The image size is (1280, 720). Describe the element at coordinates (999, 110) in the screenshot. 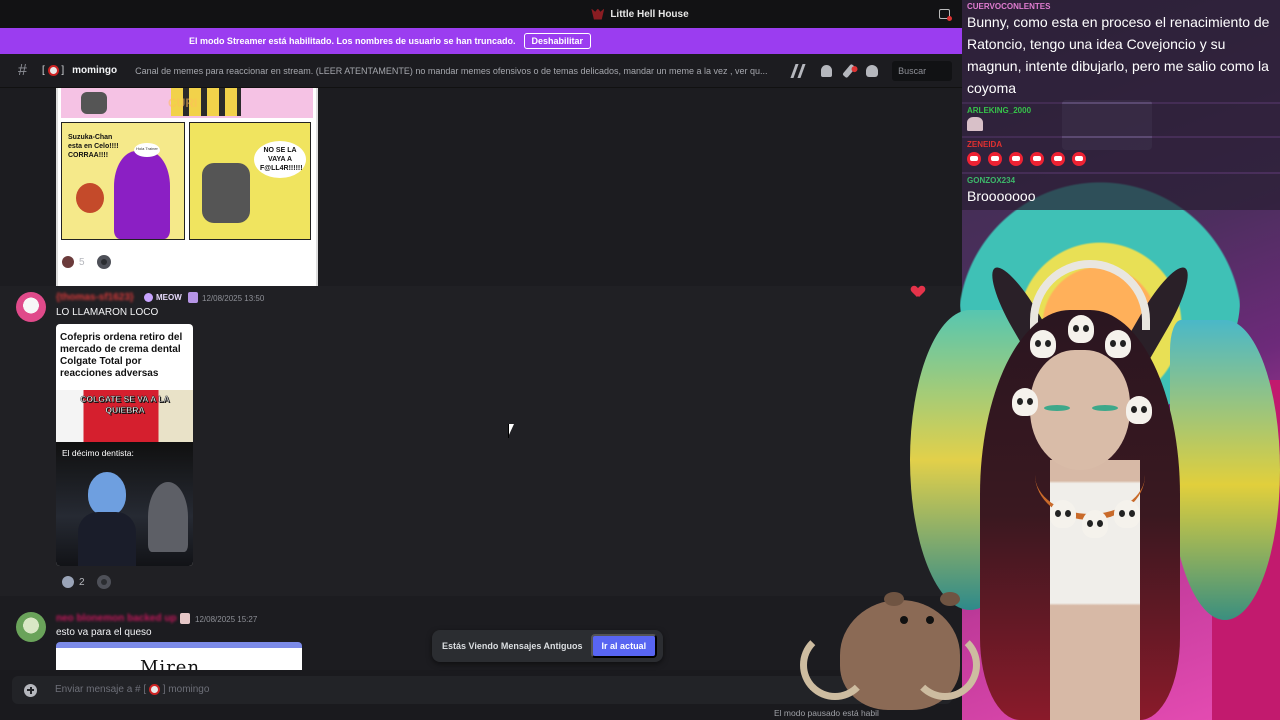

I see `chat-username: ARLEKING_2000` at that location.